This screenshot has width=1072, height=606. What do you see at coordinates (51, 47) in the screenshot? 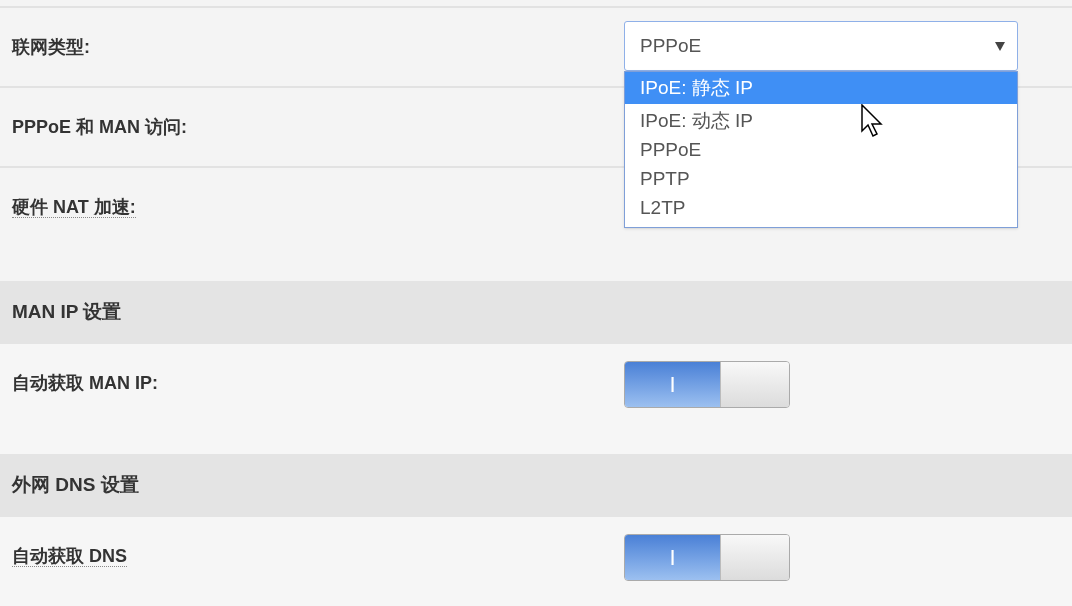
I see `field-label: 联网类型:` at bounding box center [51, 47].